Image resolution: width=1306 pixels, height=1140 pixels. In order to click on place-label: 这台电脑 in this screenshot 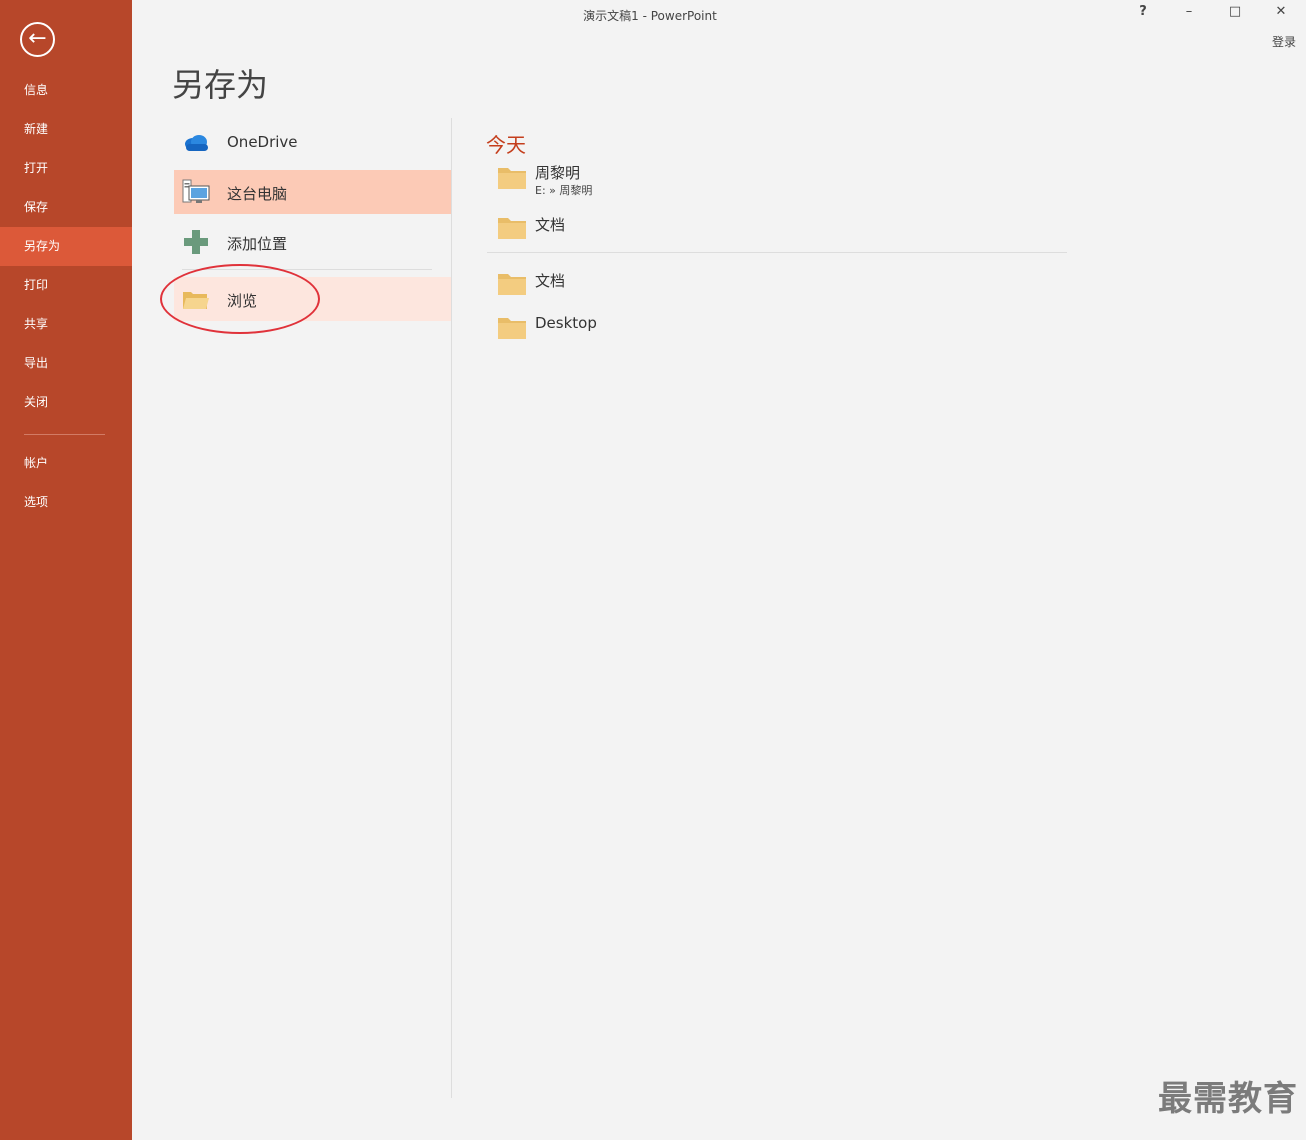, I will do `click(257, 194)`.